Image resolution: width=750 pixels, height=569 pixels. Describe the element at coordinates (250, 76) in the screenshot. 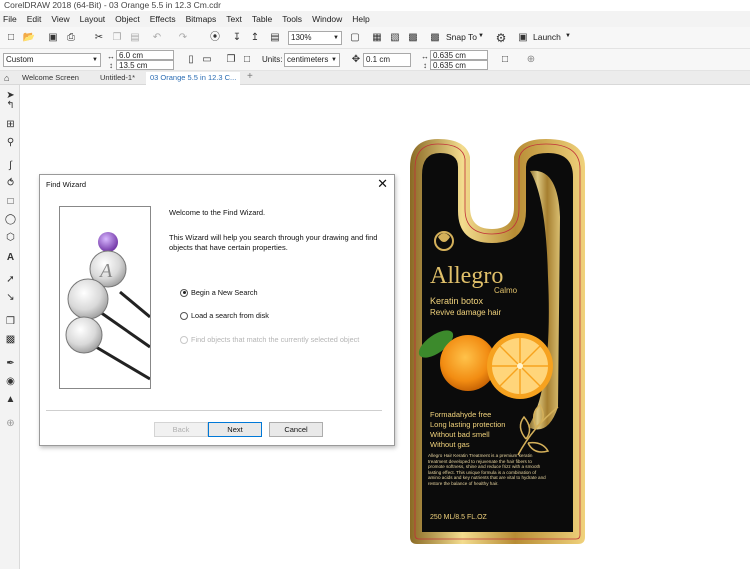

I see `new-tab-icon: +` at that location.